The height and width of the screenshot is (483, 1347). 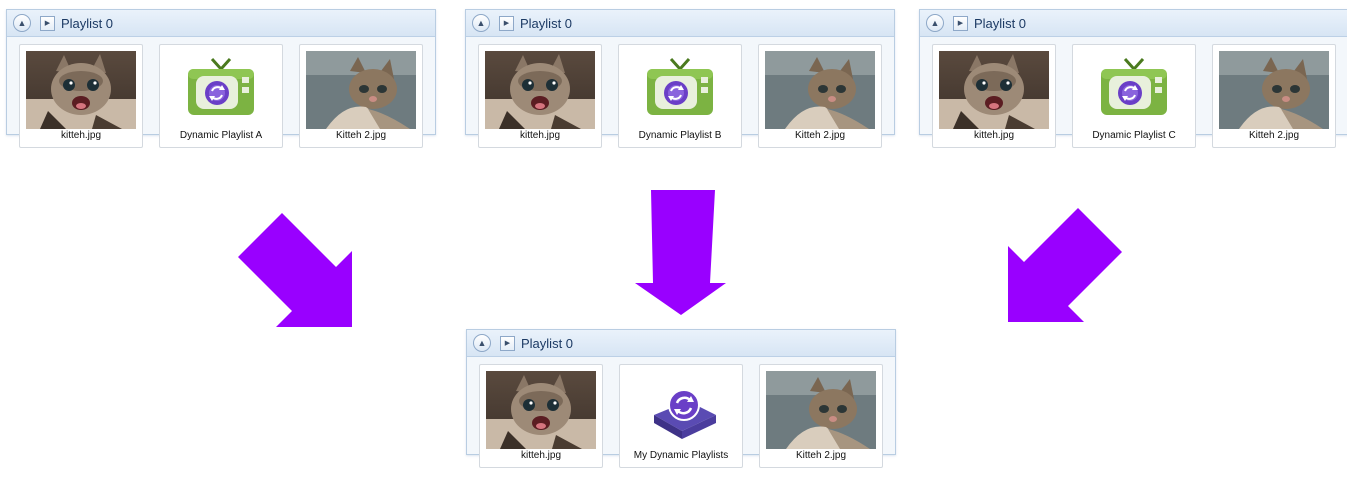 What do you see at coordinates (1065, 265) in the screenshot?
I see `merge-arrow-right` at bounding box center [1065, 265].